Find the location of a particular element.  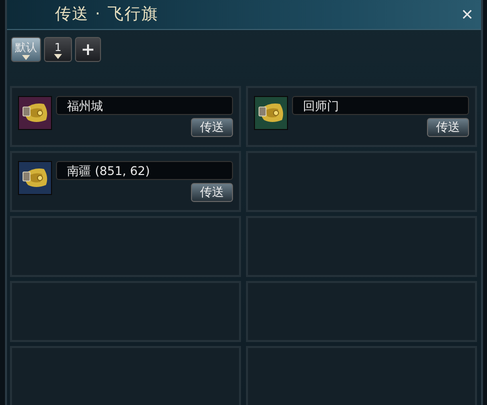

location-name-field: 回师门 is located at coordinates (380, 105).